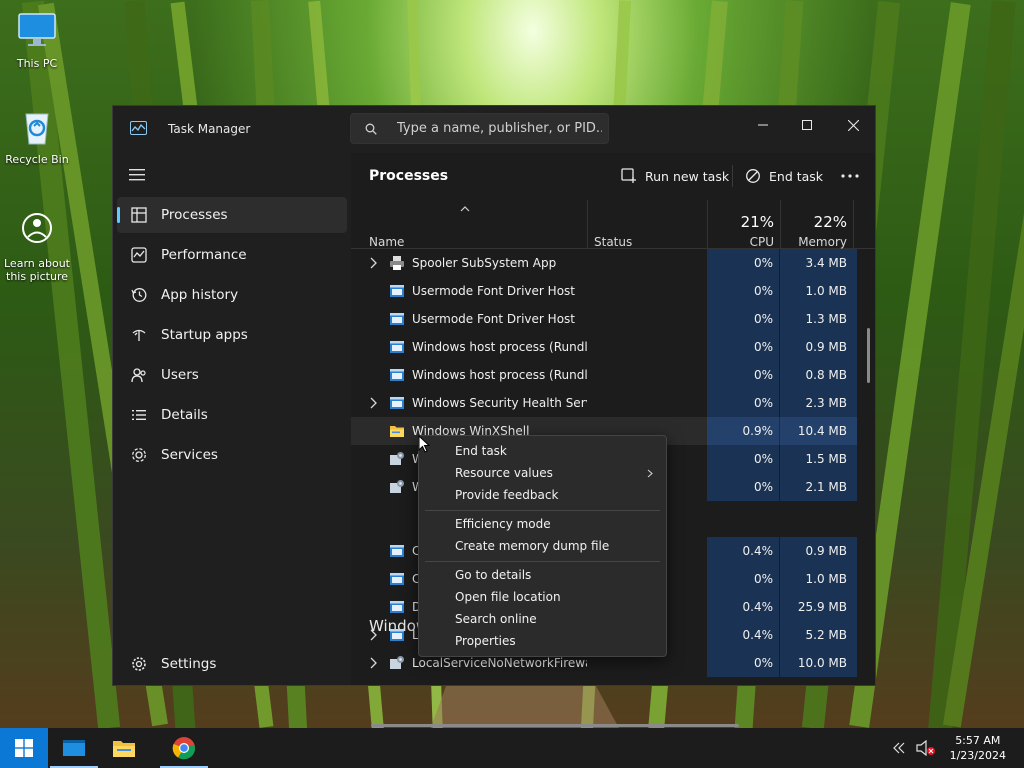  I want to click on search-icon, so click(371, 129).